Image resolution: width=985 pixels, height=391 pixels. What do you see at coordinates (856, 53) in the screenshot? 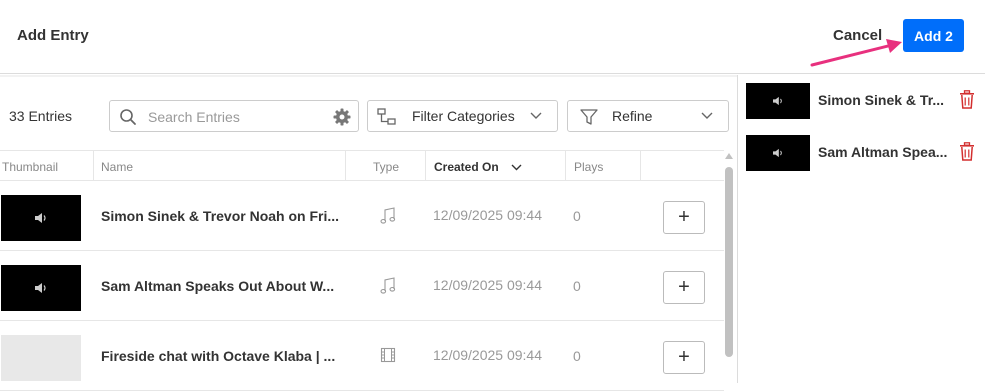
I see `annotation-arrow-icon` at bounding box center [856, 53].